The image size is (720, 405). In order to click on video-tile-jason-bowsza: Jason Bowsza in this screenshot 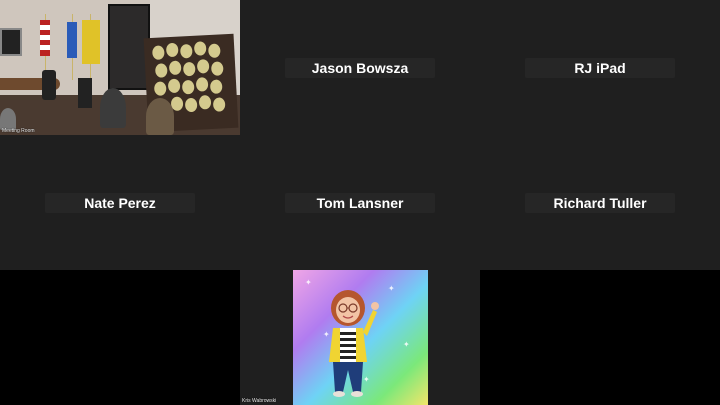, I will do `click(360, 67)`.